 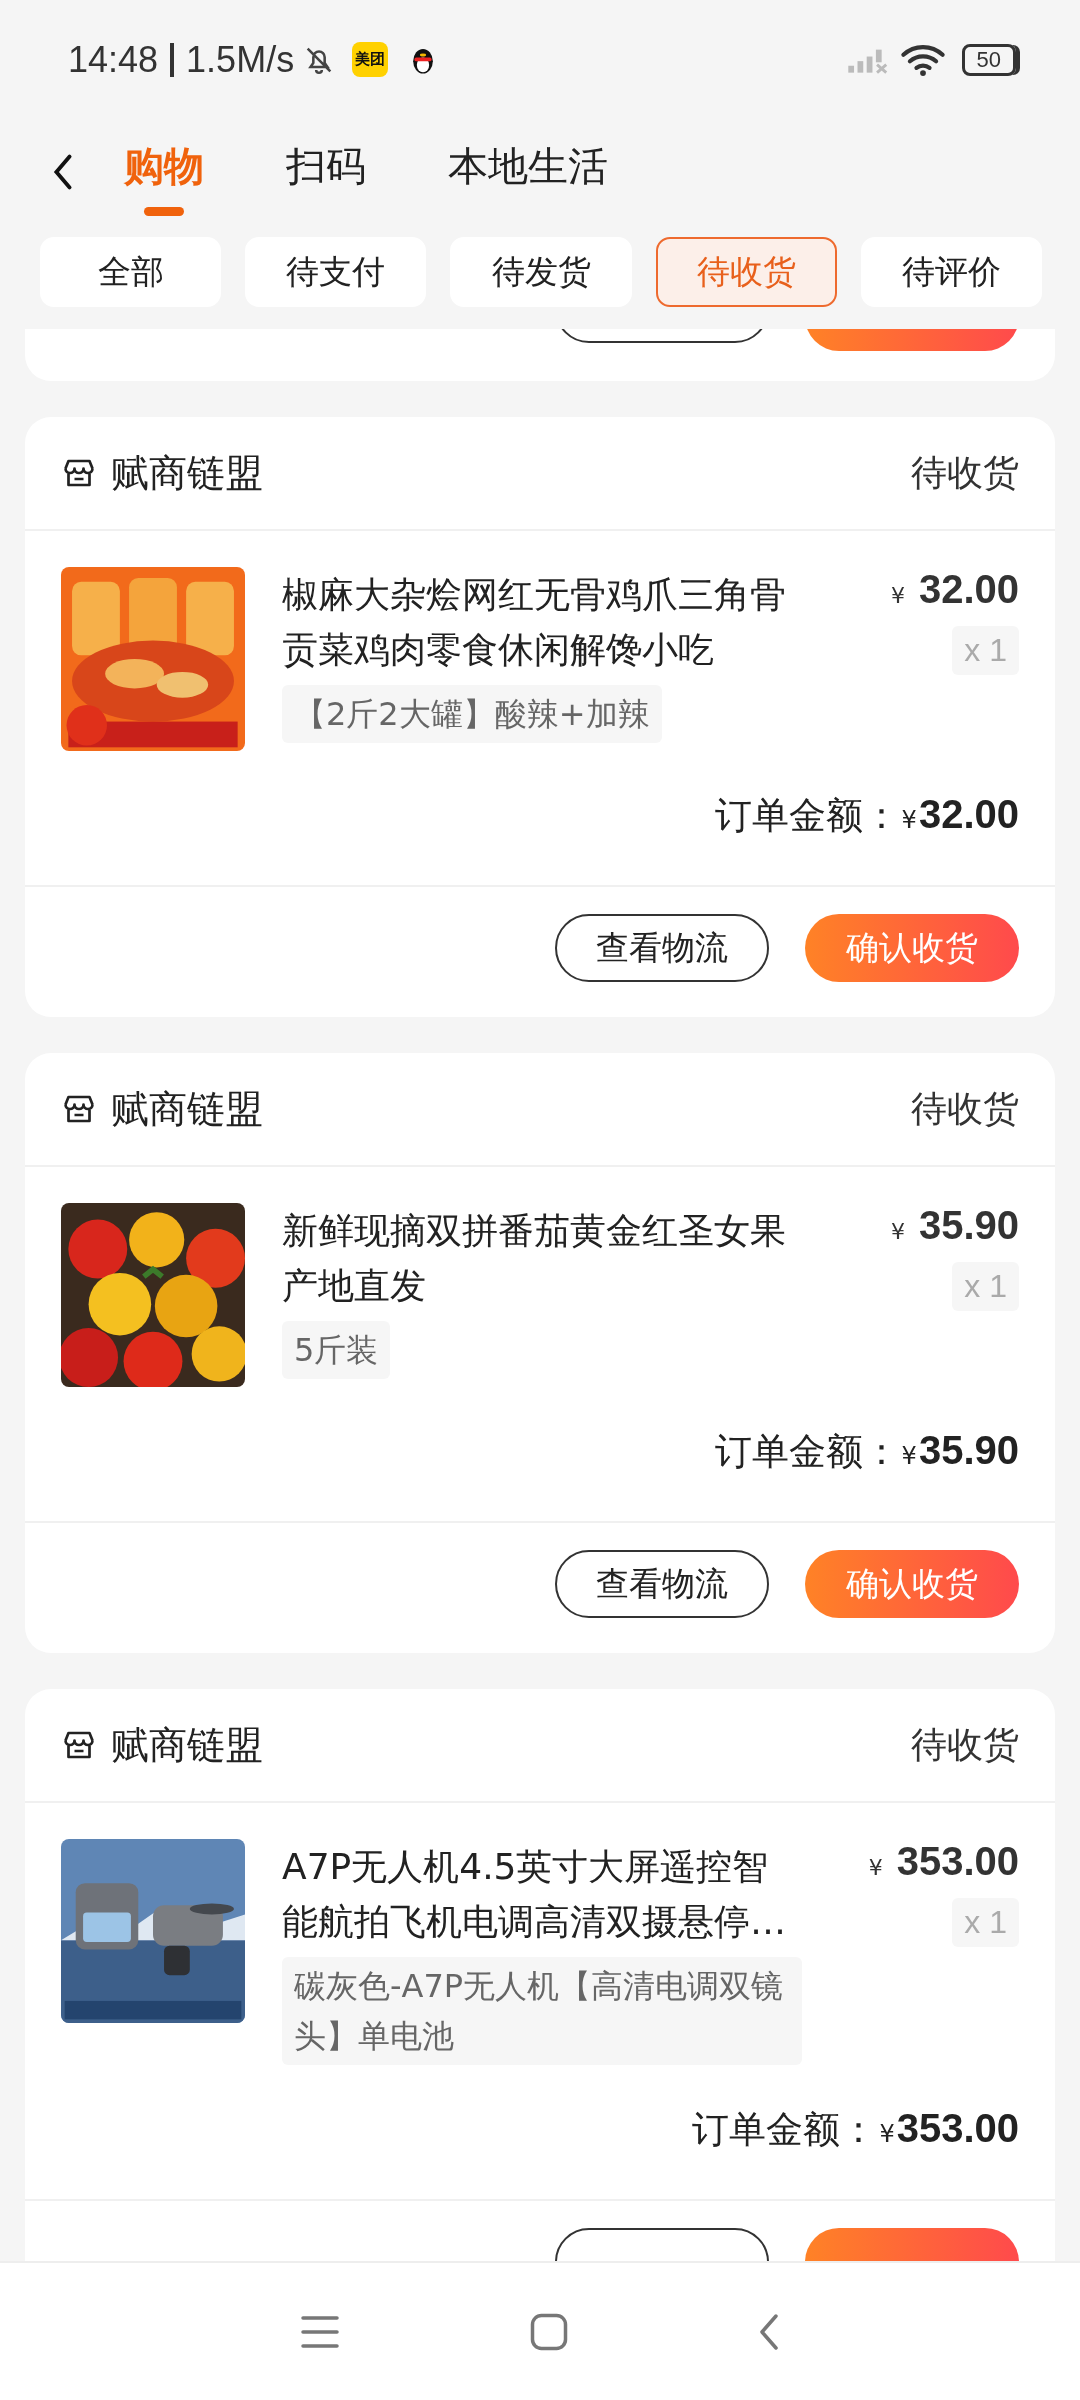 What do you see at coordinates (336, 272) in the screenshot?
I see `filter-tab: 待支付` at bounding box center [336, 272].